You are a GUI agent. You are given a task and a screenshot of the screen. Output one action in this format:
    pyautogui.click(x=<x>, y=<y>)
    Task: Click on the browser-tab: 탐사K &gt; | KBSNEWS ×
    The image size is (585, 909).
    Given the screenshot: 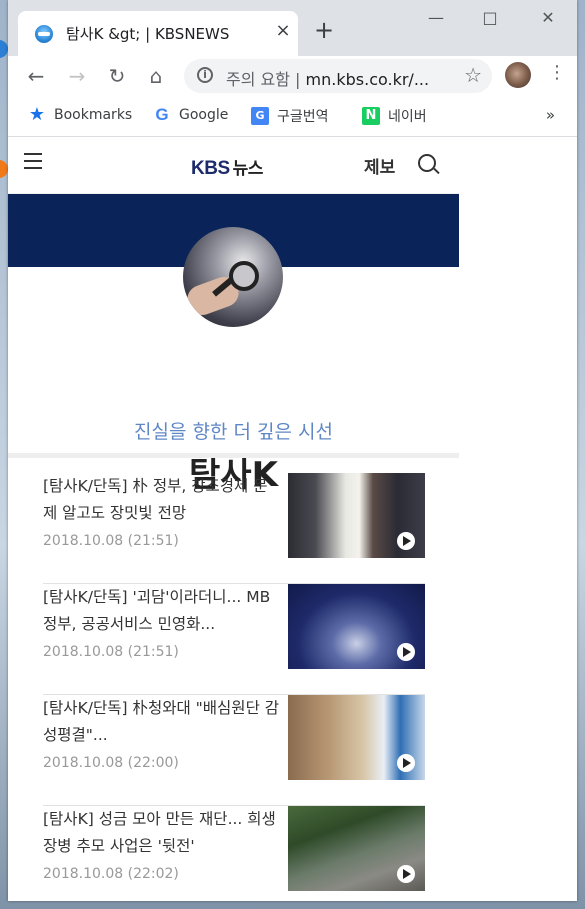 What is the action you would take?
    pyautogui.click(x=158, y=33)
    